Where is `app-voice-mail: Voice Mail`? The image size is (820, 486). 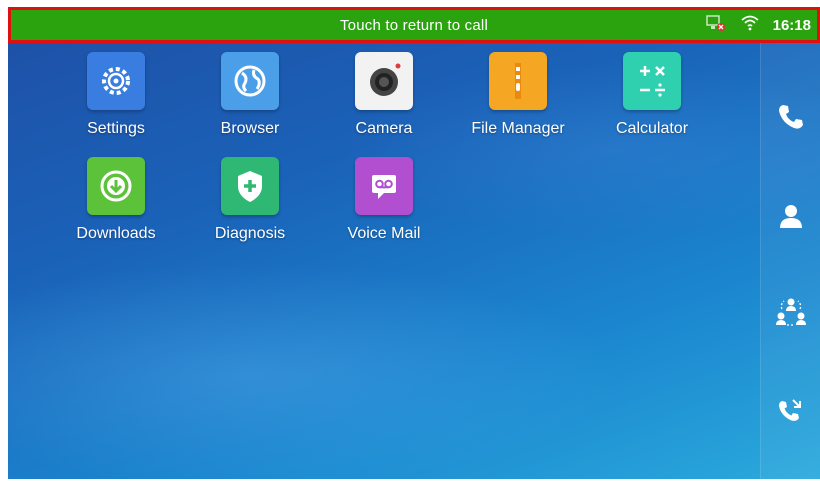 app-voice-mail: Voice Mail is located at coordinates (384, 200).